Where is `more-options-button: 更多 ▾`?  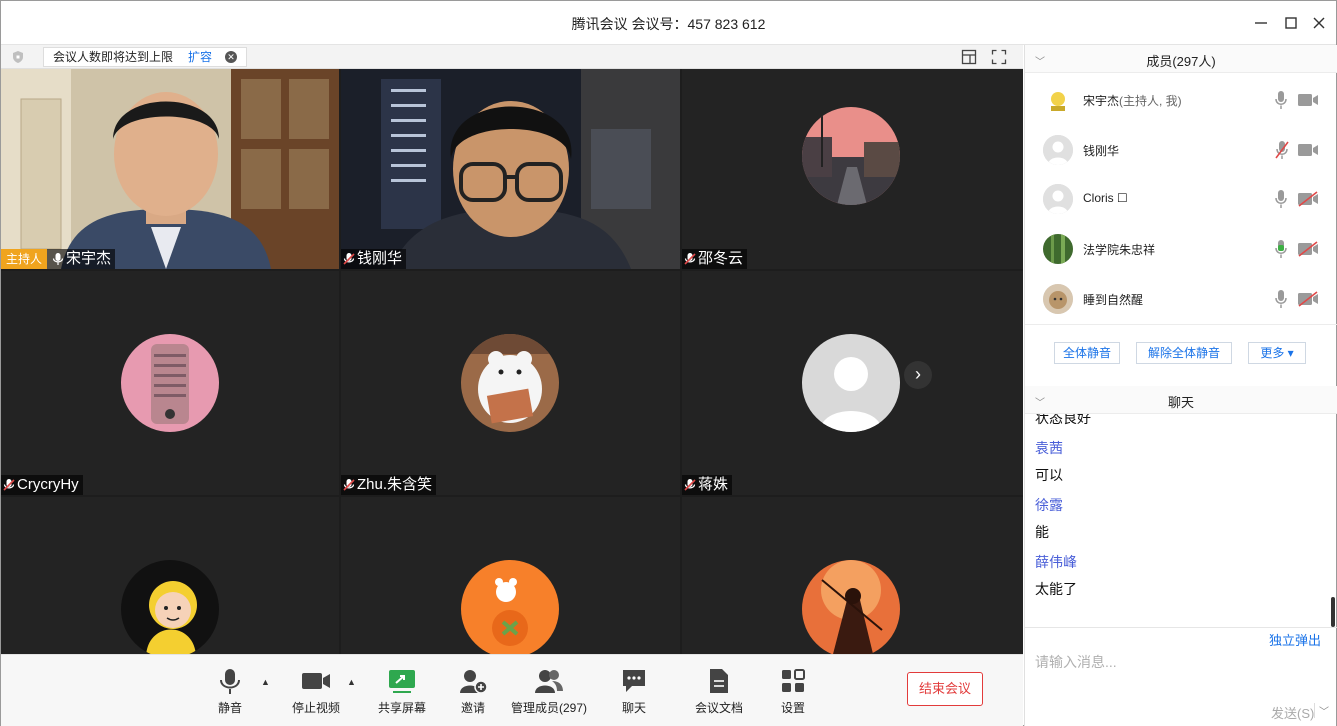 more-options-button: 更多 ▾ is located at coordinates (1277, 353).